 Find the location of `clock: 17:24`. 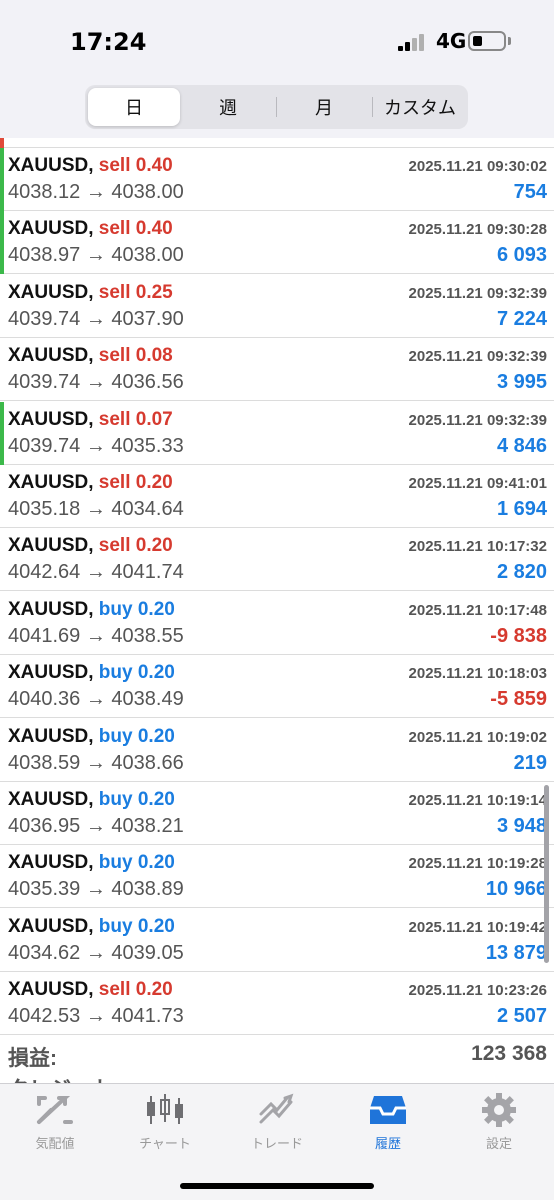

clock: 17:24 is located at coordinates (108, 42).